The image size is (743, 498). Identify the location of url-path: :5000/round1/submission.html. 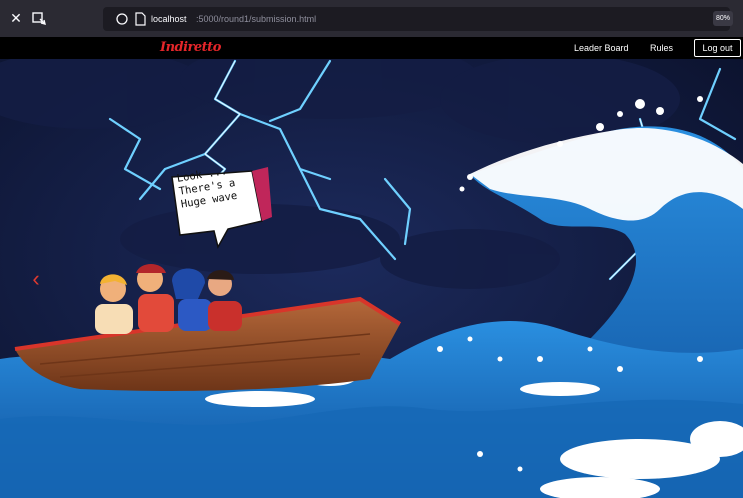
(256, 19).